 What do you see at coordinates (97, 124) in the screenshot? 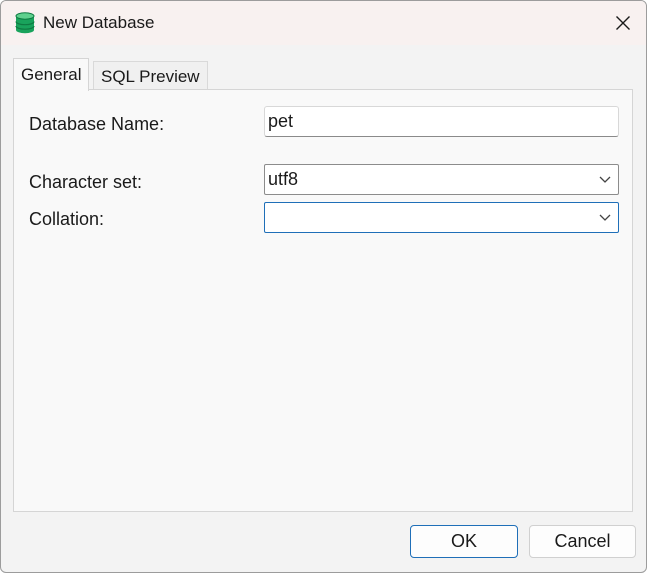
I see `database-name-label: Database Name:` at bounding box center [97, 124].